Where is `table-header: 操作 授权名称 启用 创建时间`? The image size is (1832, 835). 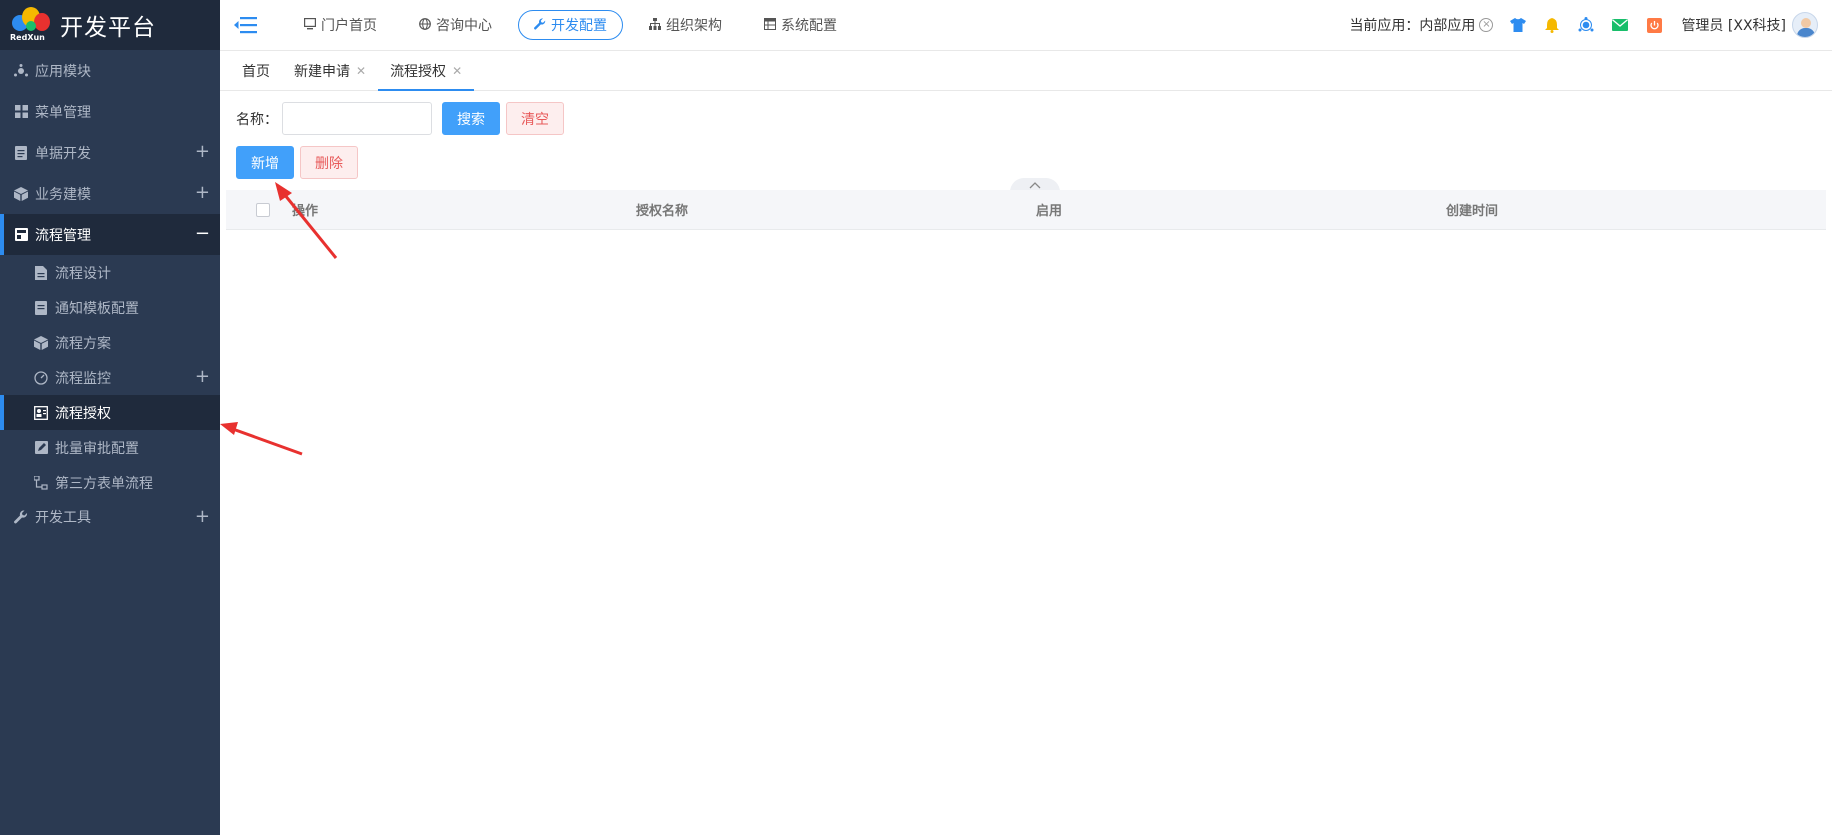 table-header: 操作 授权名称 启用 创建时间 is located at coordinates (1026, 210).